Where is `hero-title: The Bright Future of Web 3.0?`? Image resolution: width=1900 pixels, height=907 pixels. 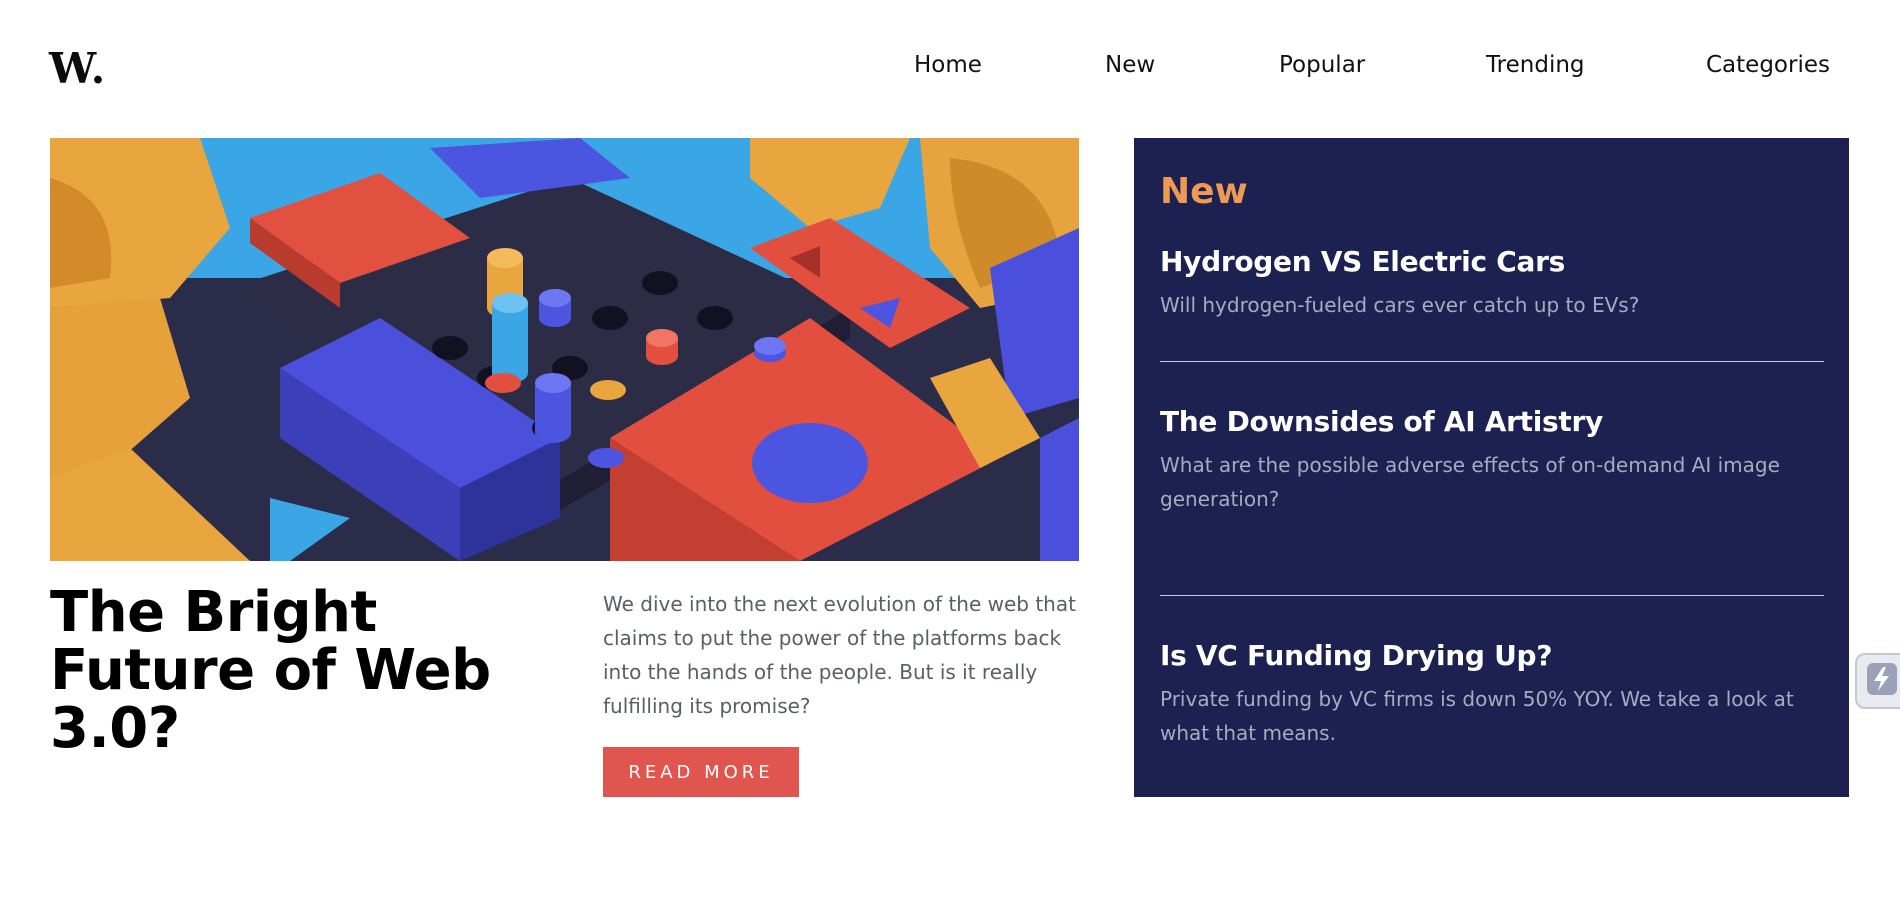
hero-title: The Bright Future of Web 3.0? is located at coordinates (270, 670).